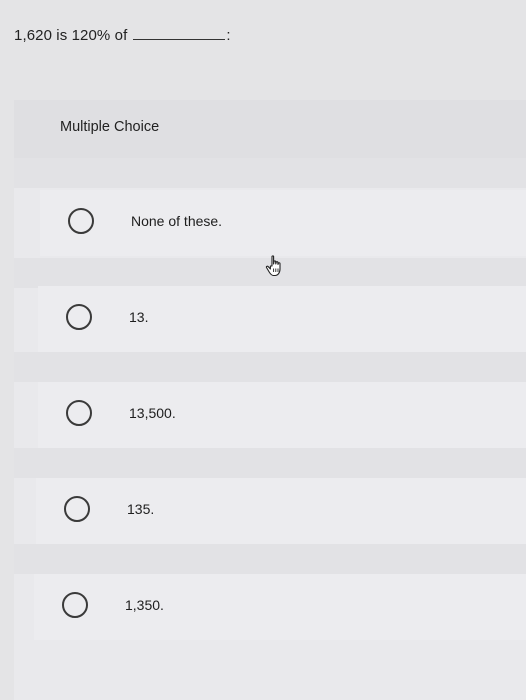 The width and height of the screenshot is (526, 700). I want to click on question-text: 1,620 is 120% of :, so click(122, 34).